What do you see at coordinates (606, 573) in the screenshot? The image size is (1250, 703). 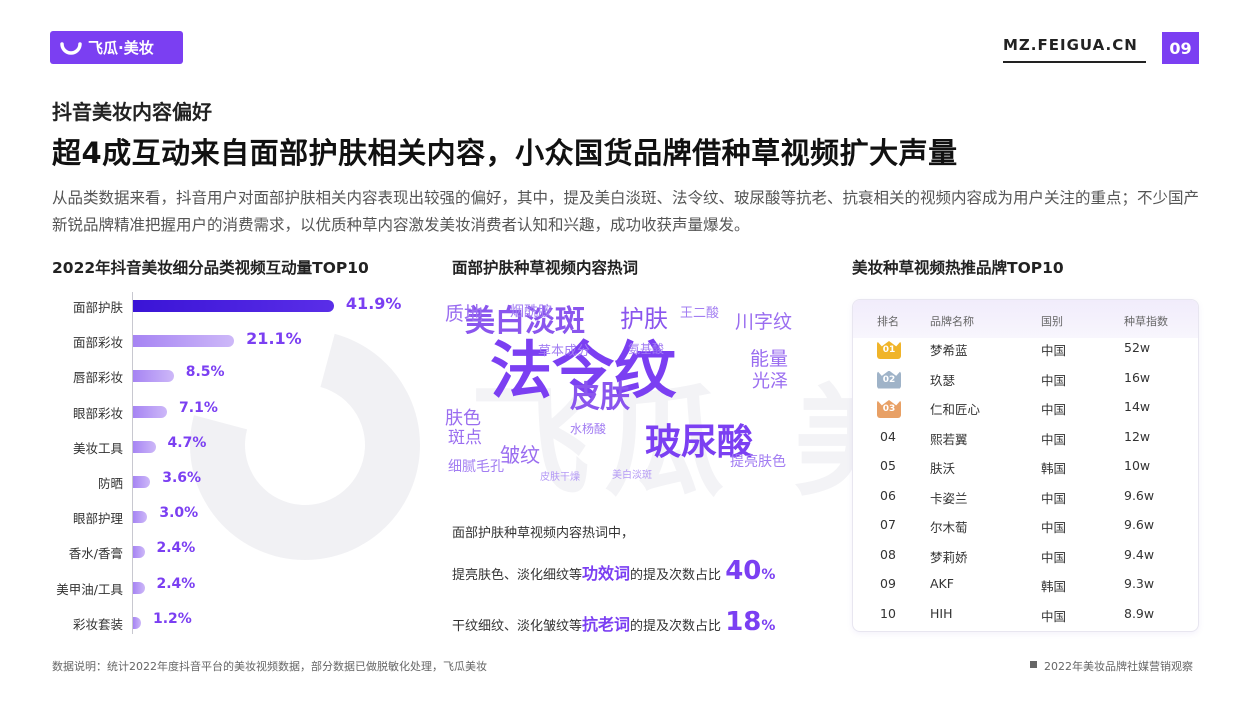 I see `insight-keyword: 功效词` at bounding box center [606, 573].